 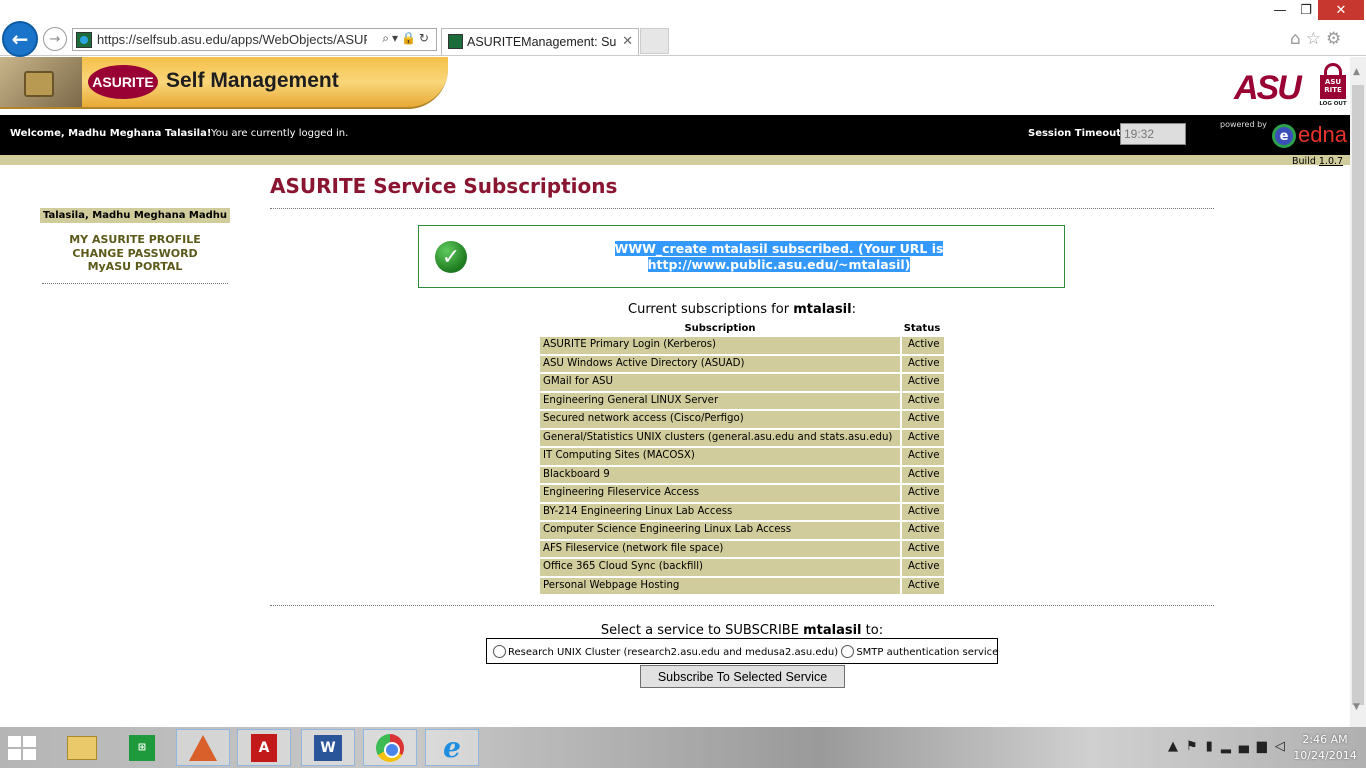 I want to click on word-icon: W, so click(x=328, y=747).